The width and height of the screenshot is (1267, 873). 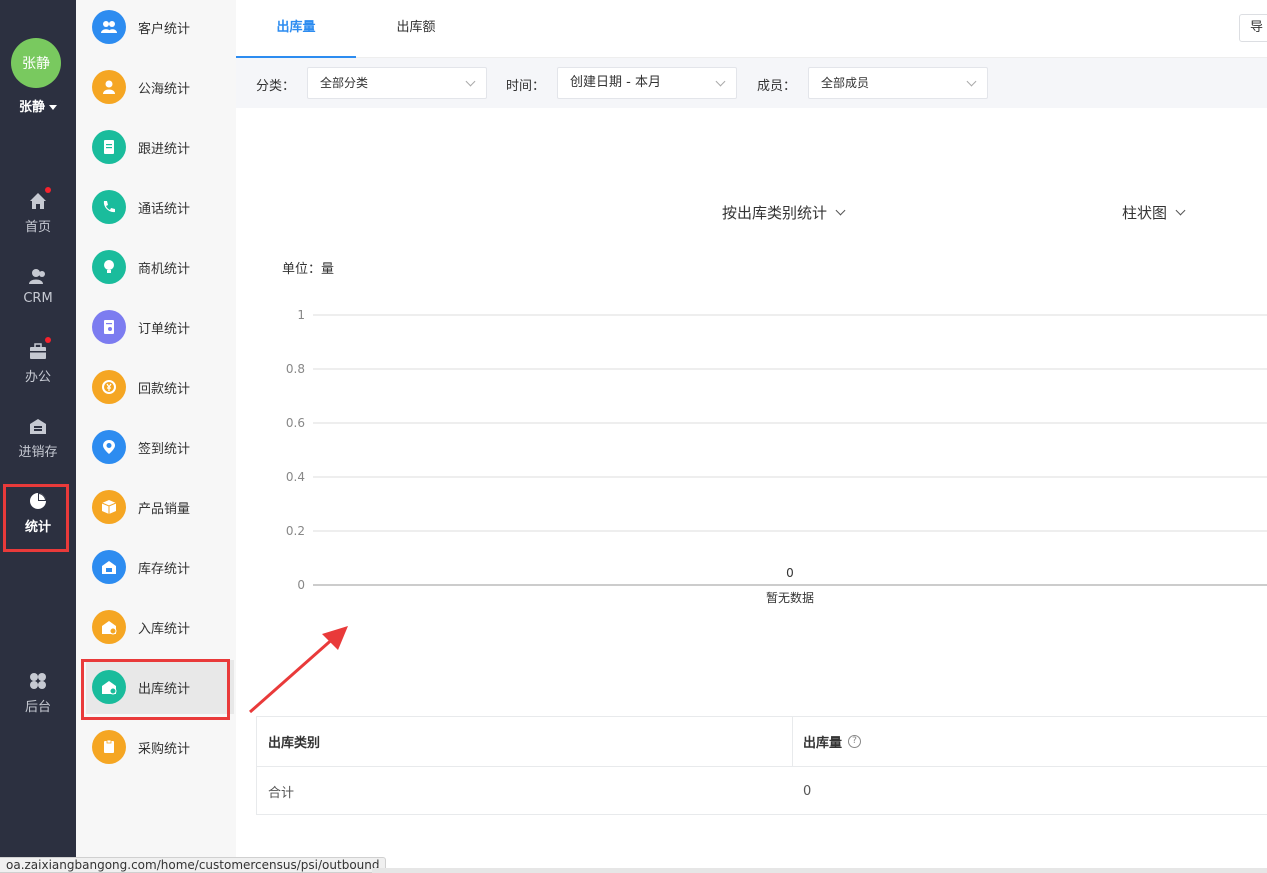 I want to click on person-icon, so click(x=109, y=87).